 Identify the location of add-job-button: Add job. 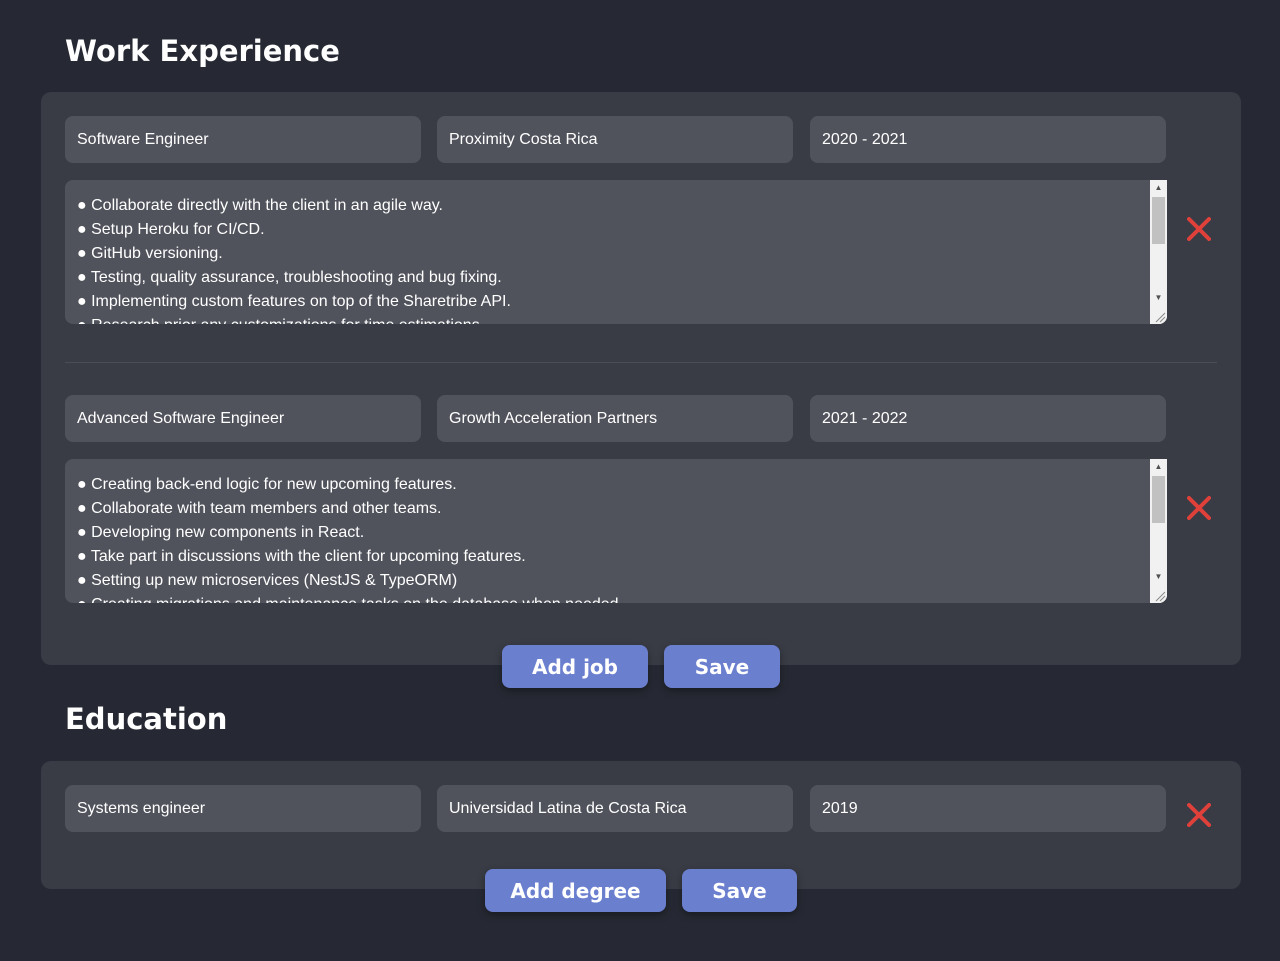
(575, 666).